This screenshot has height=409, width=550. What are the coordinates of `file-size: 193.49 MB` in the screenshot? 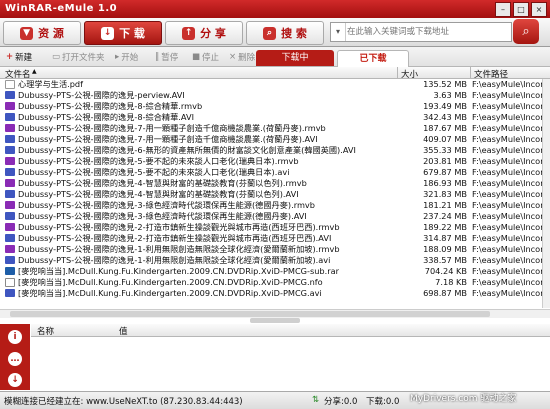 It's located at (445, 106).